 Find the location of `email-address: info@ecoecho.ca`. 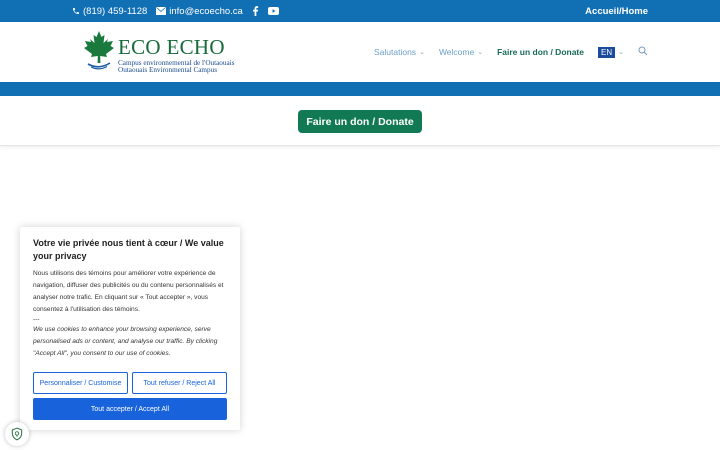

email-address: info@ecoecho.ca is located at coordinates (206, 11).